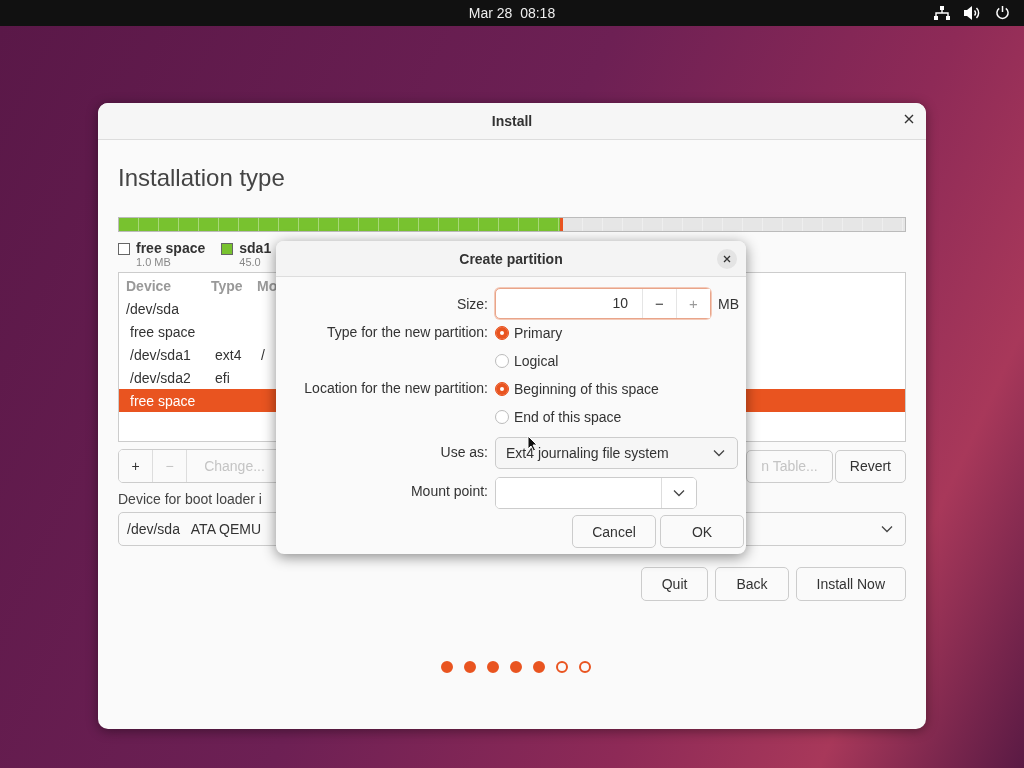 This screenshot has height=768, width=1024. Describe the element at coordinates (620, 361) in the screenshot. I see `radio-option: Logical` at that location.